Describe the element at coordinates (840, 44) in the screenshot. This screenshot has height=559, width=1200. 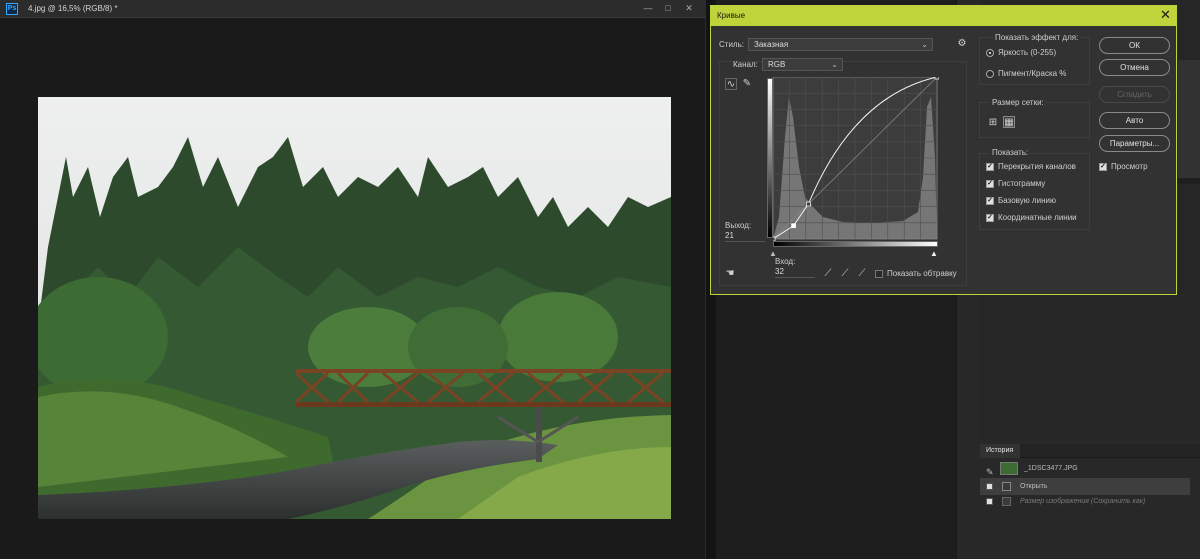
I see `style-select: Заказная ⌄` at that location.